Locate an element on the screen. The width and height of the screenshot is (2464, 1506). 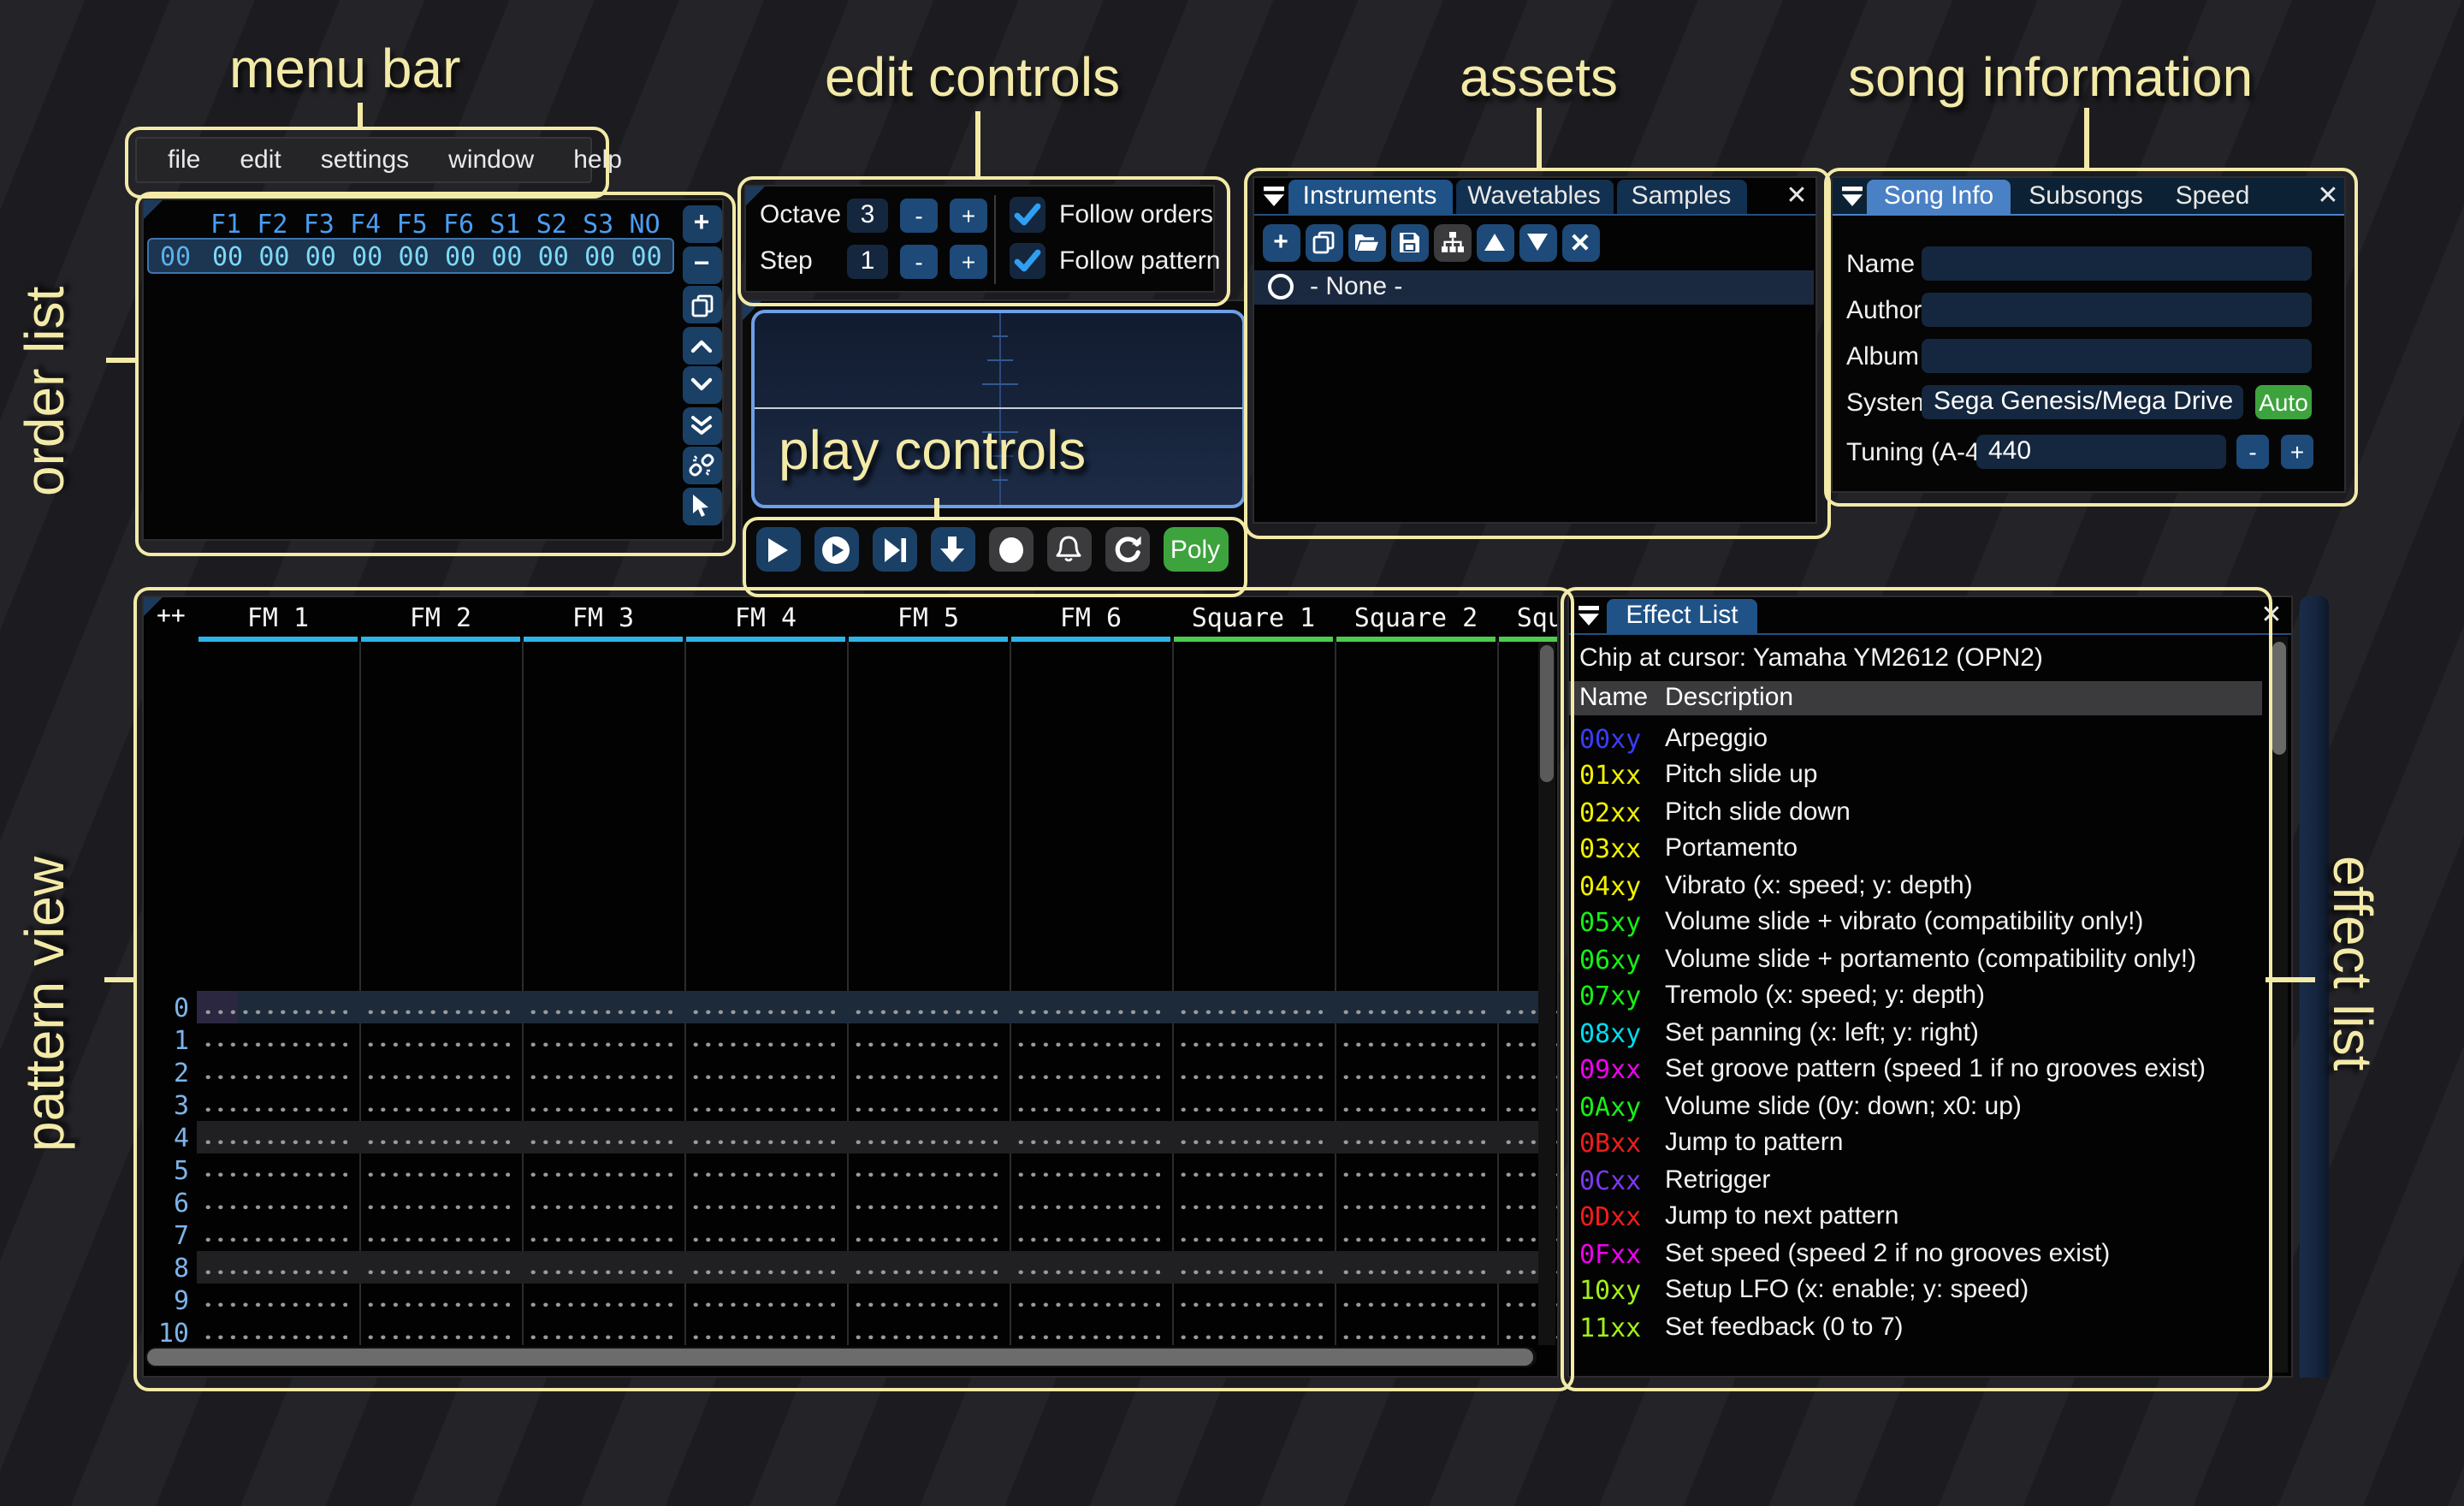
tuning-input: 440 is located at coordinates (2101, 451).